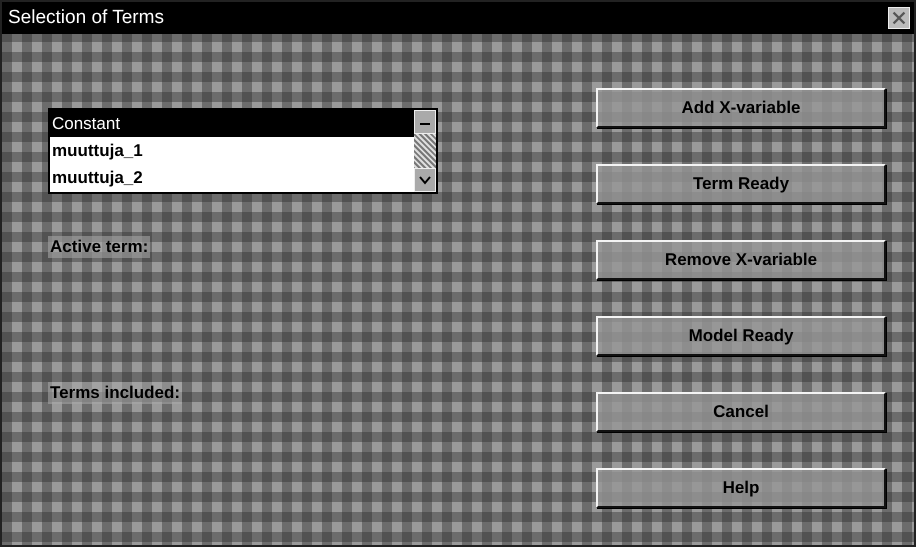 Image resolution: width=916 pixels, height=547 pixels. I want to click on window-title: Selection of Terms, so click(86, 18).